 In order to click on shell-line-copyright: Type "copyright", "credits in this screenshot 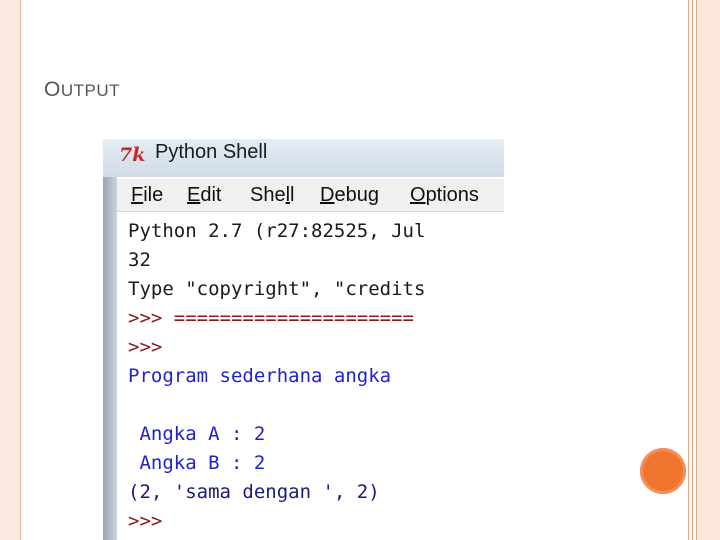, I will do `click(277, 289)`.